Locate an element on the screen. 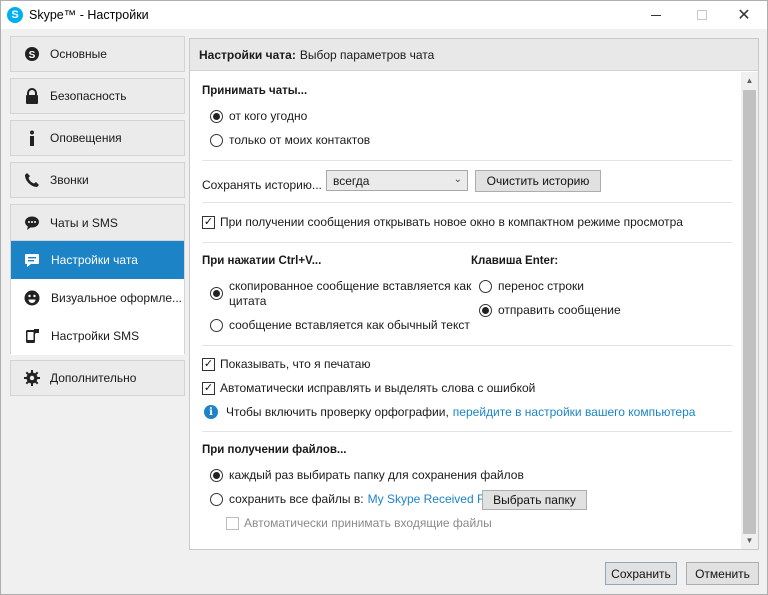 The height and width of the screenshot is (595, 768). scroll-down-icon: ▼ is located at coordinates (749, 540).